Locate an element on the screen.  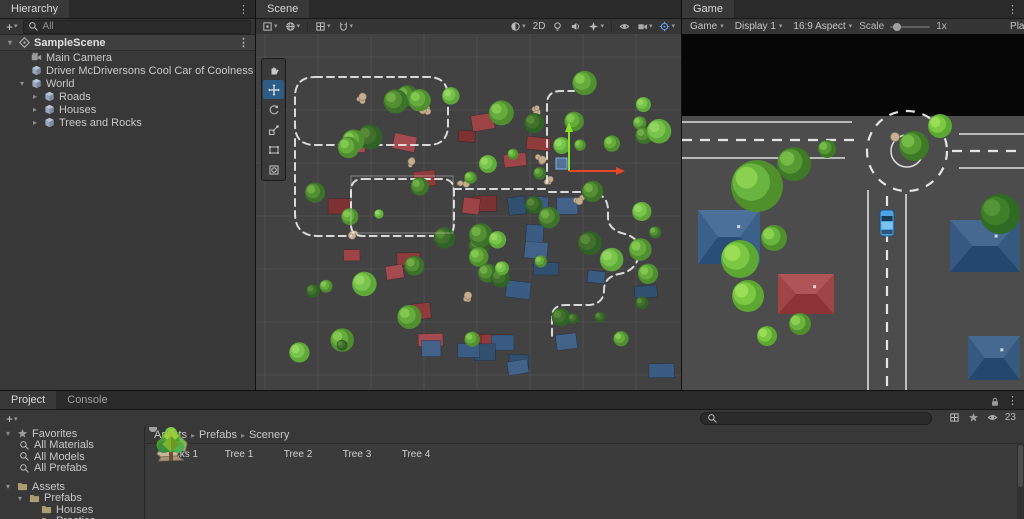
folder-item-practice: Practice is located at coordinates (72, 517).